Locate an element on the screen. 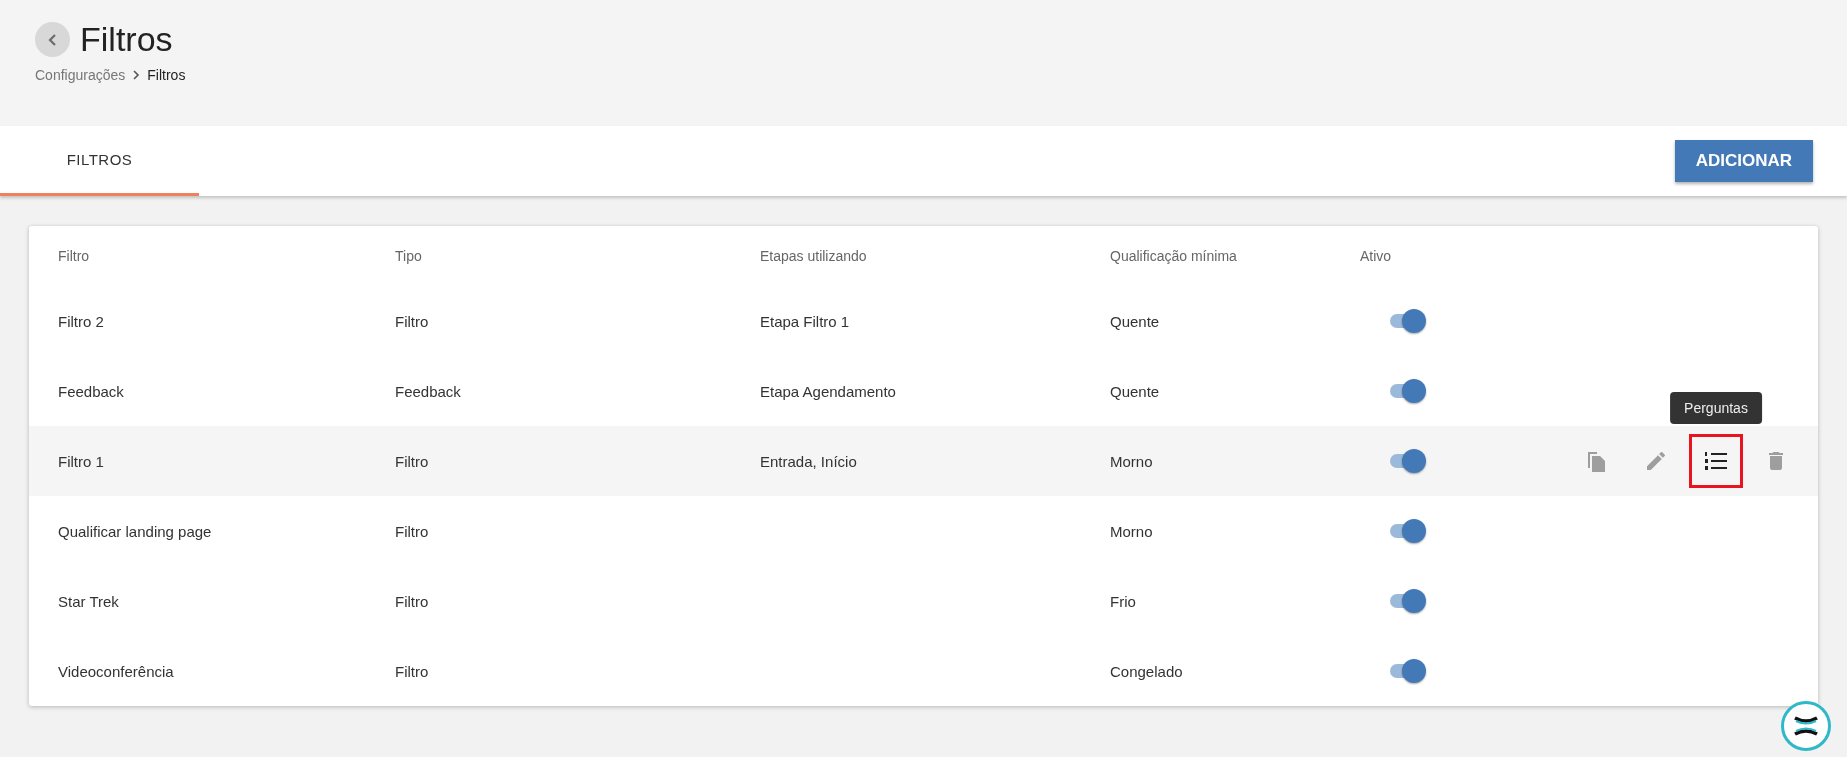 This screenshot has width=1847, height=757. add-button: ADICIONAR is located at coordinates (1743, 161).